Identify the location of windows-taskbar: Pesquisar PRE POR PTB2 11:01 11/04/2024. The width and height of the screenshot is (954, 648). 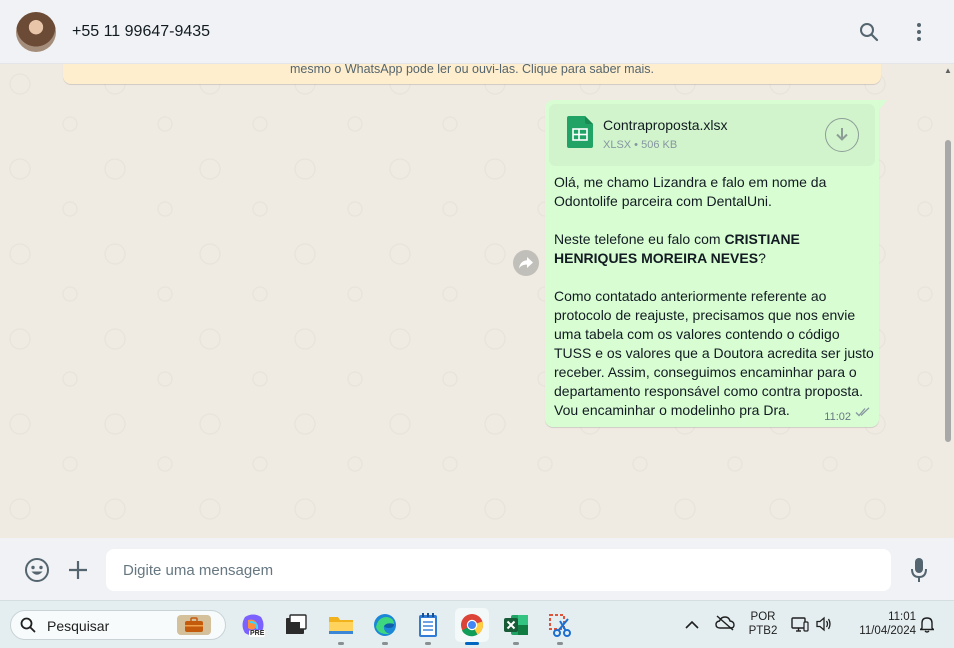
(477, 624).